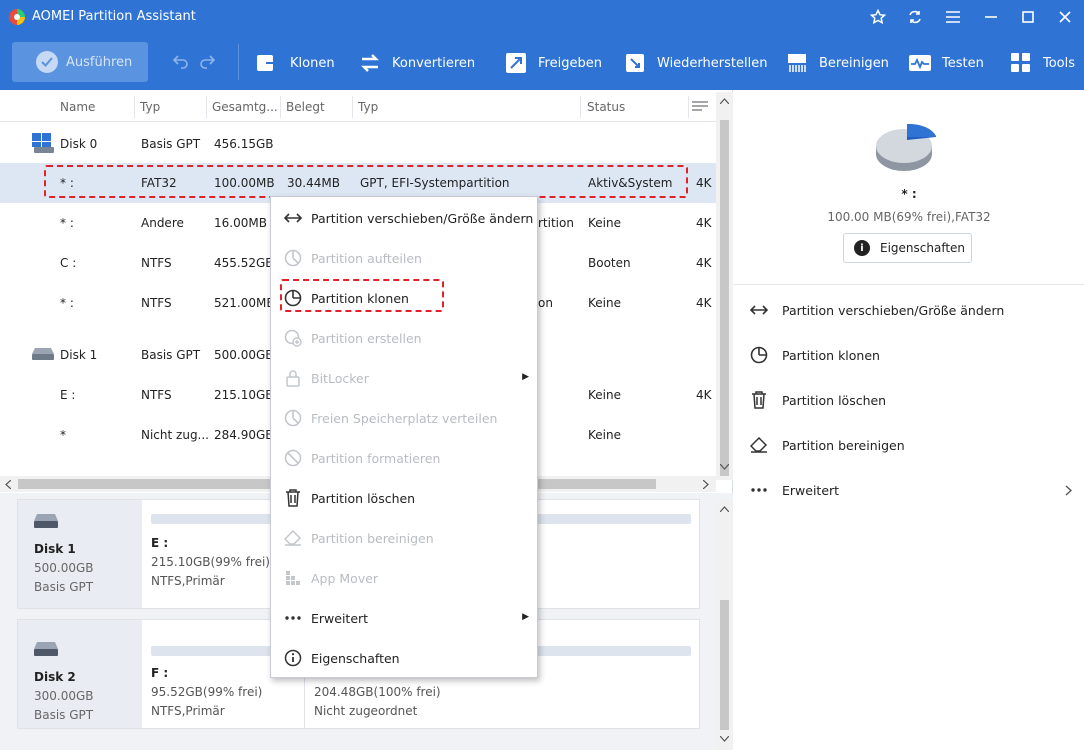  I want to click on close-icon, so click(1065, 17).